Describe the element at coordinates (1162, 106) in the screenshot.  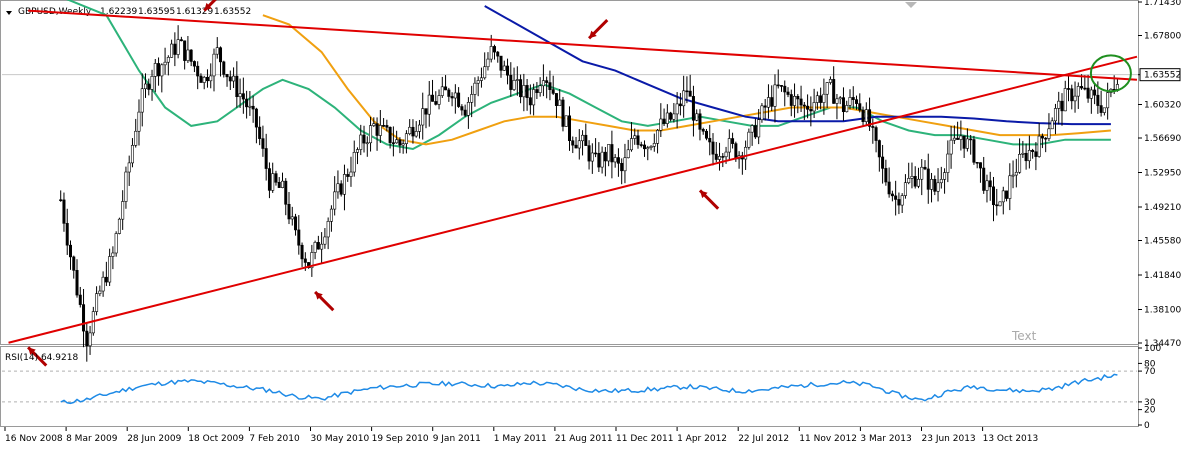
I see `price-tick-label: 1.60320` at that location.